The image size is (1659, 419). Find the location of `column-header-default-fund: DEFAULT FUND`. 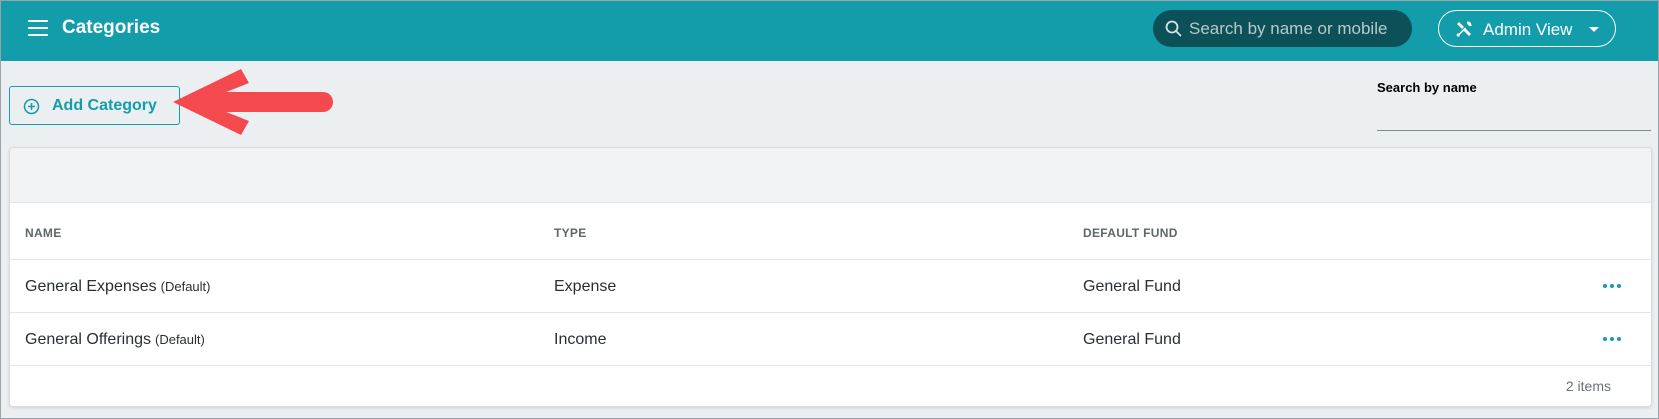

column-header-default-fund: DEFAULT FUND is located at coordinates (1130, 233).